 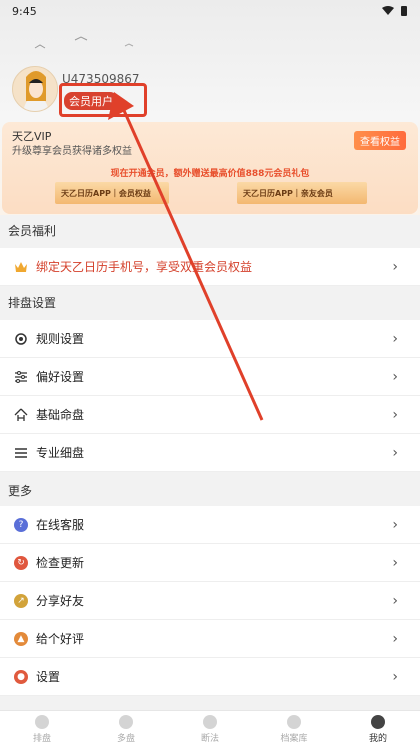 I want to click on row-professional-chart: 专业细盘 ›, so click(x=210, y=453).